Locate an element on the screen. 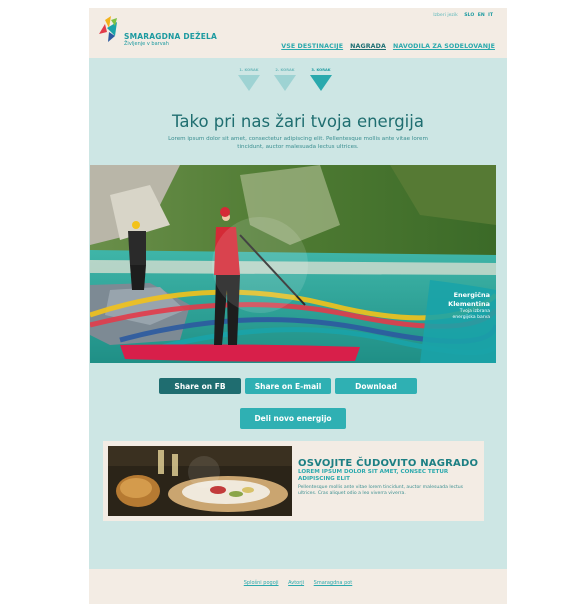 This screenshot has width=562, height=609. share-actions: Share on FB Share on E-mail Download is located at coordinates (288, 386).